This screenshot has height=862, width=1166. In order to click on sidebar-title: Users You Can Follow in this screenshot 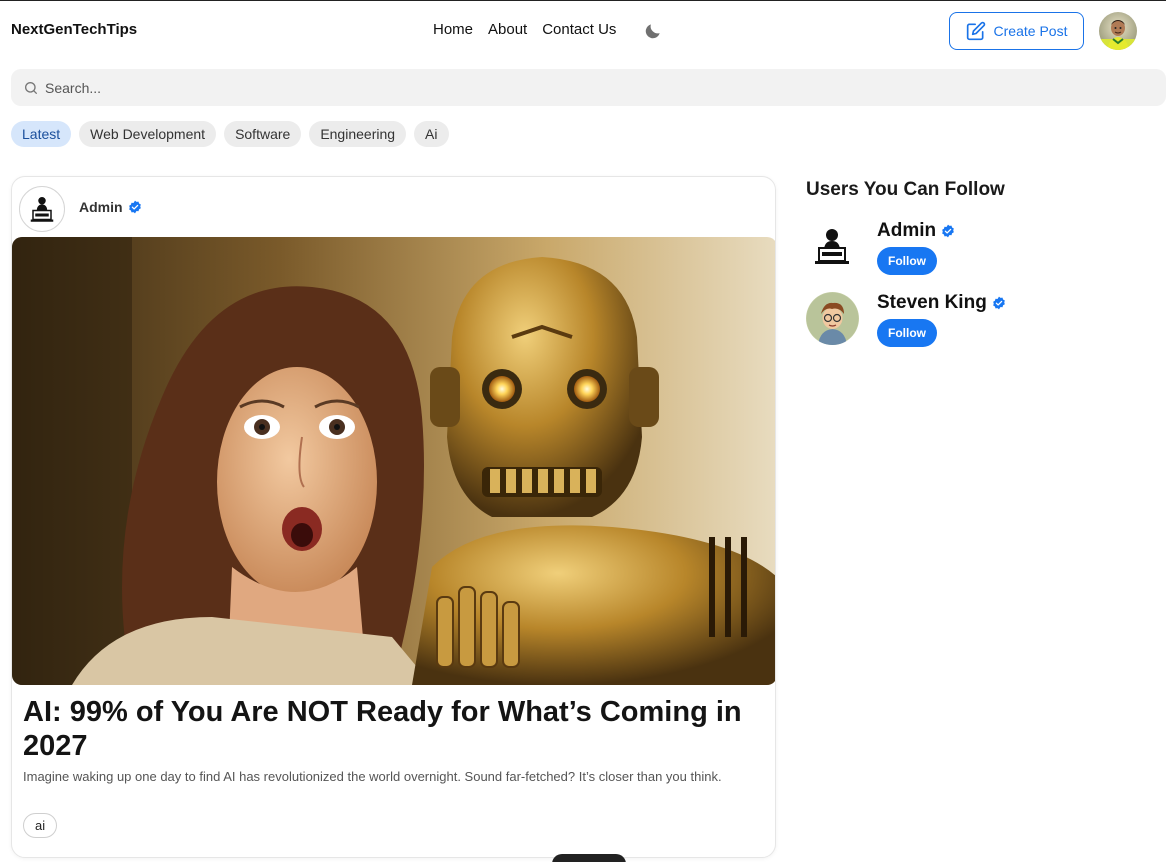, I will do `click(905, 189)`.